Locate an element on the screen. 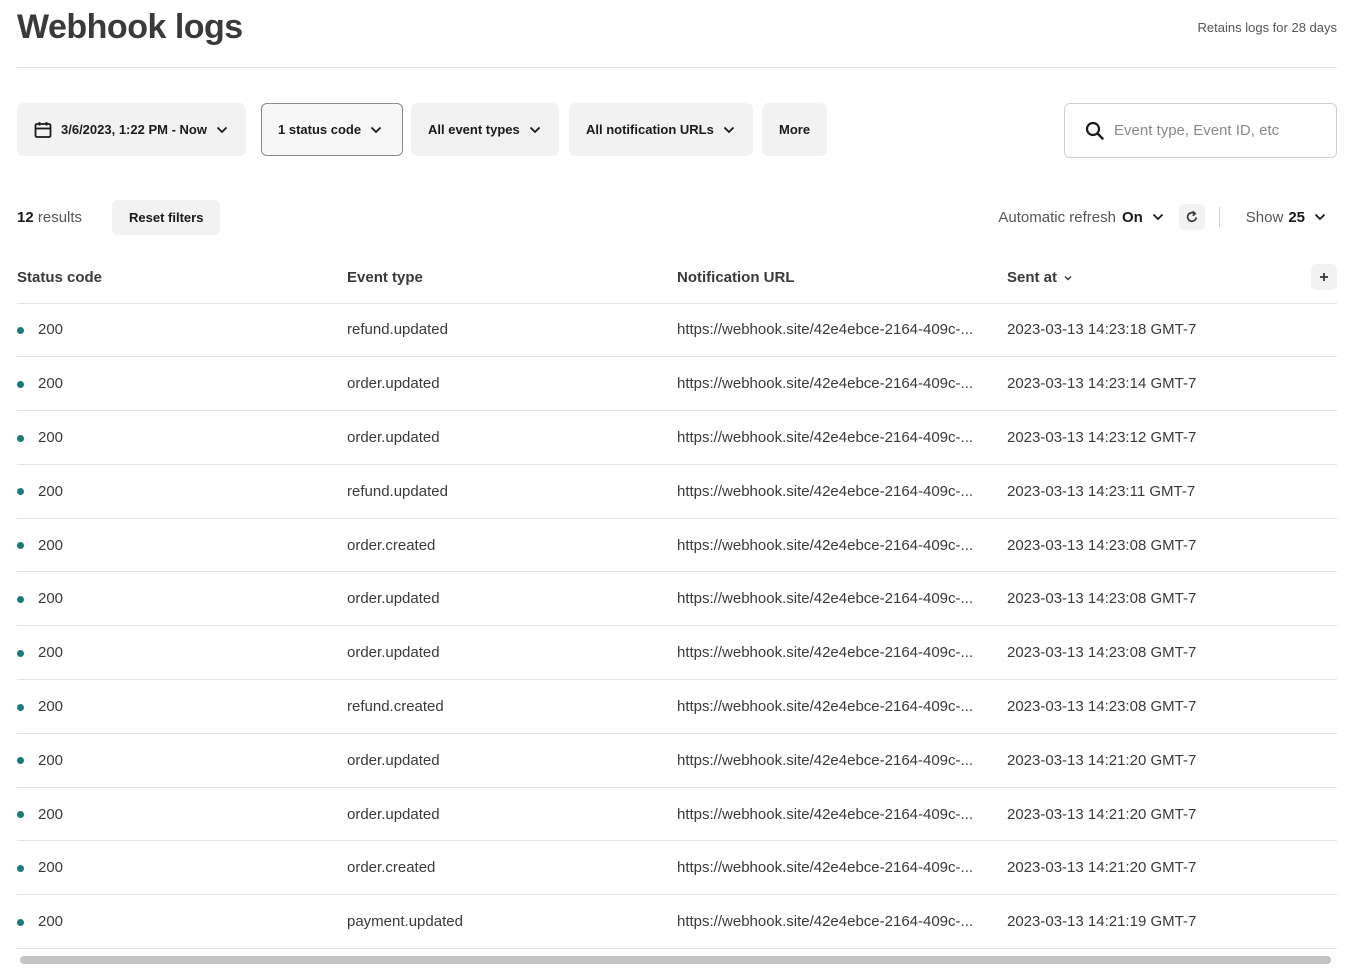 The image size is (1354, 973). add-column-cell is located at coordinates (1322, 275).